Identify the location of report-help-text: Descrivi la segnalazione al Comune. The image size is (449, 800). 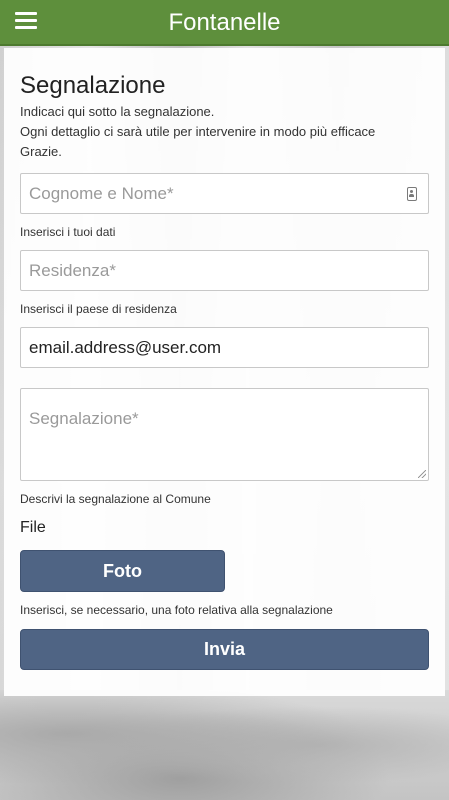
(115, 499).